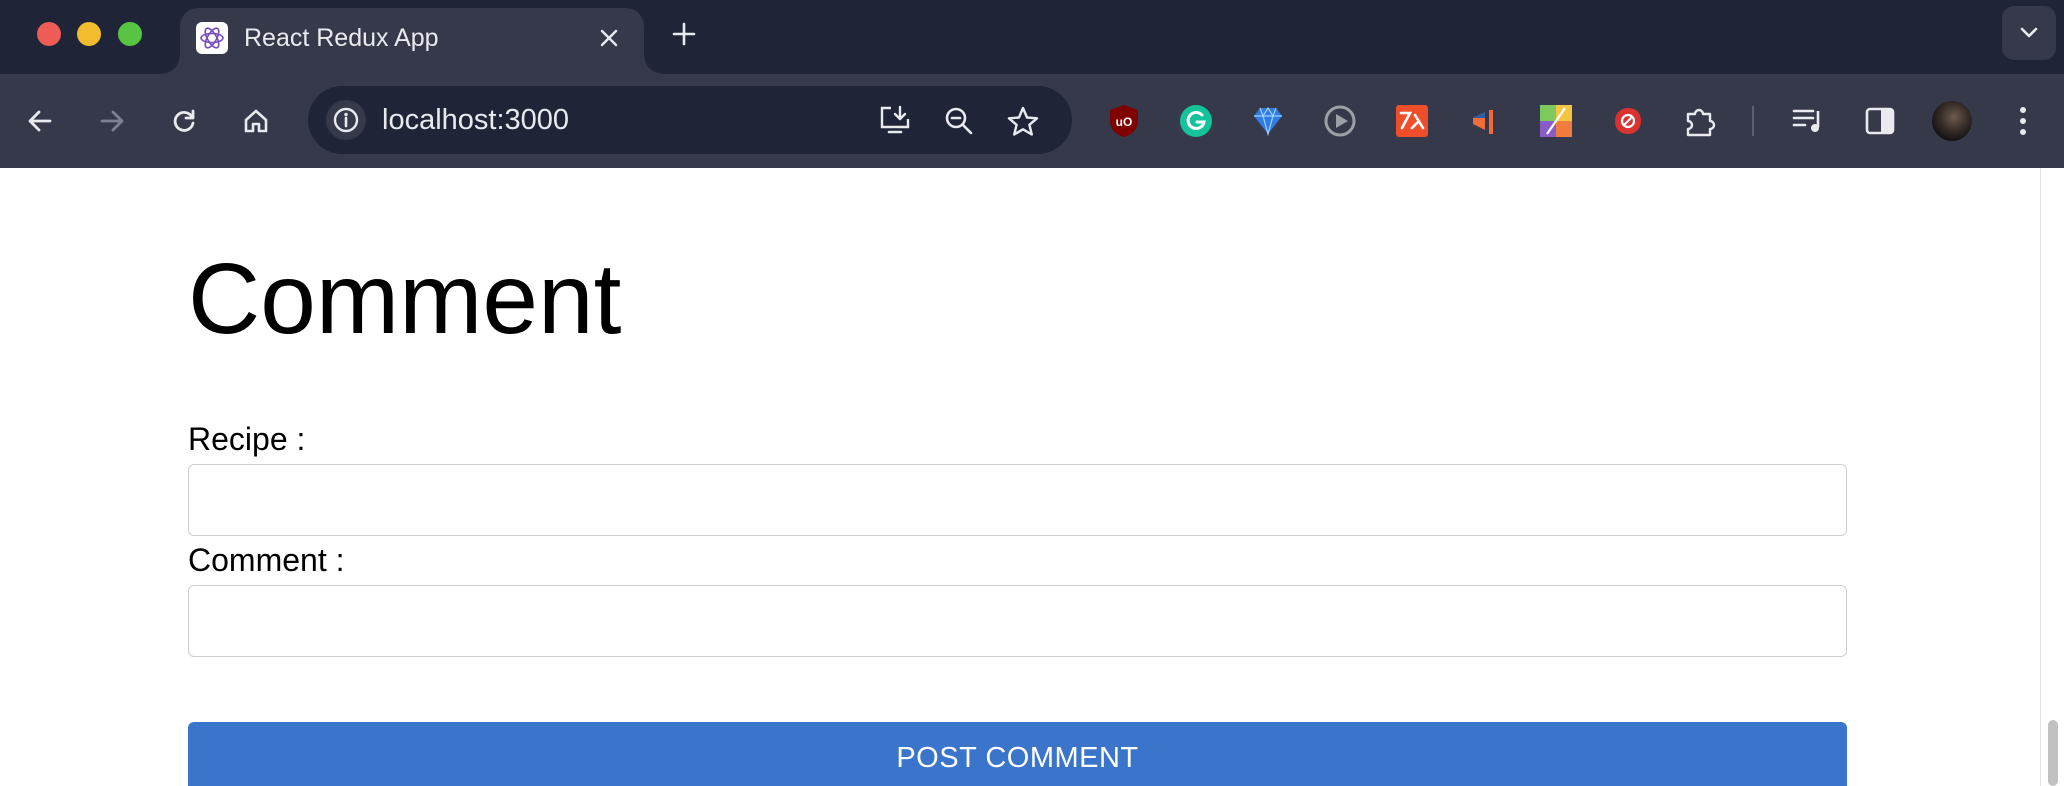  I want to click on new-tab-icon, so click(684, 34).